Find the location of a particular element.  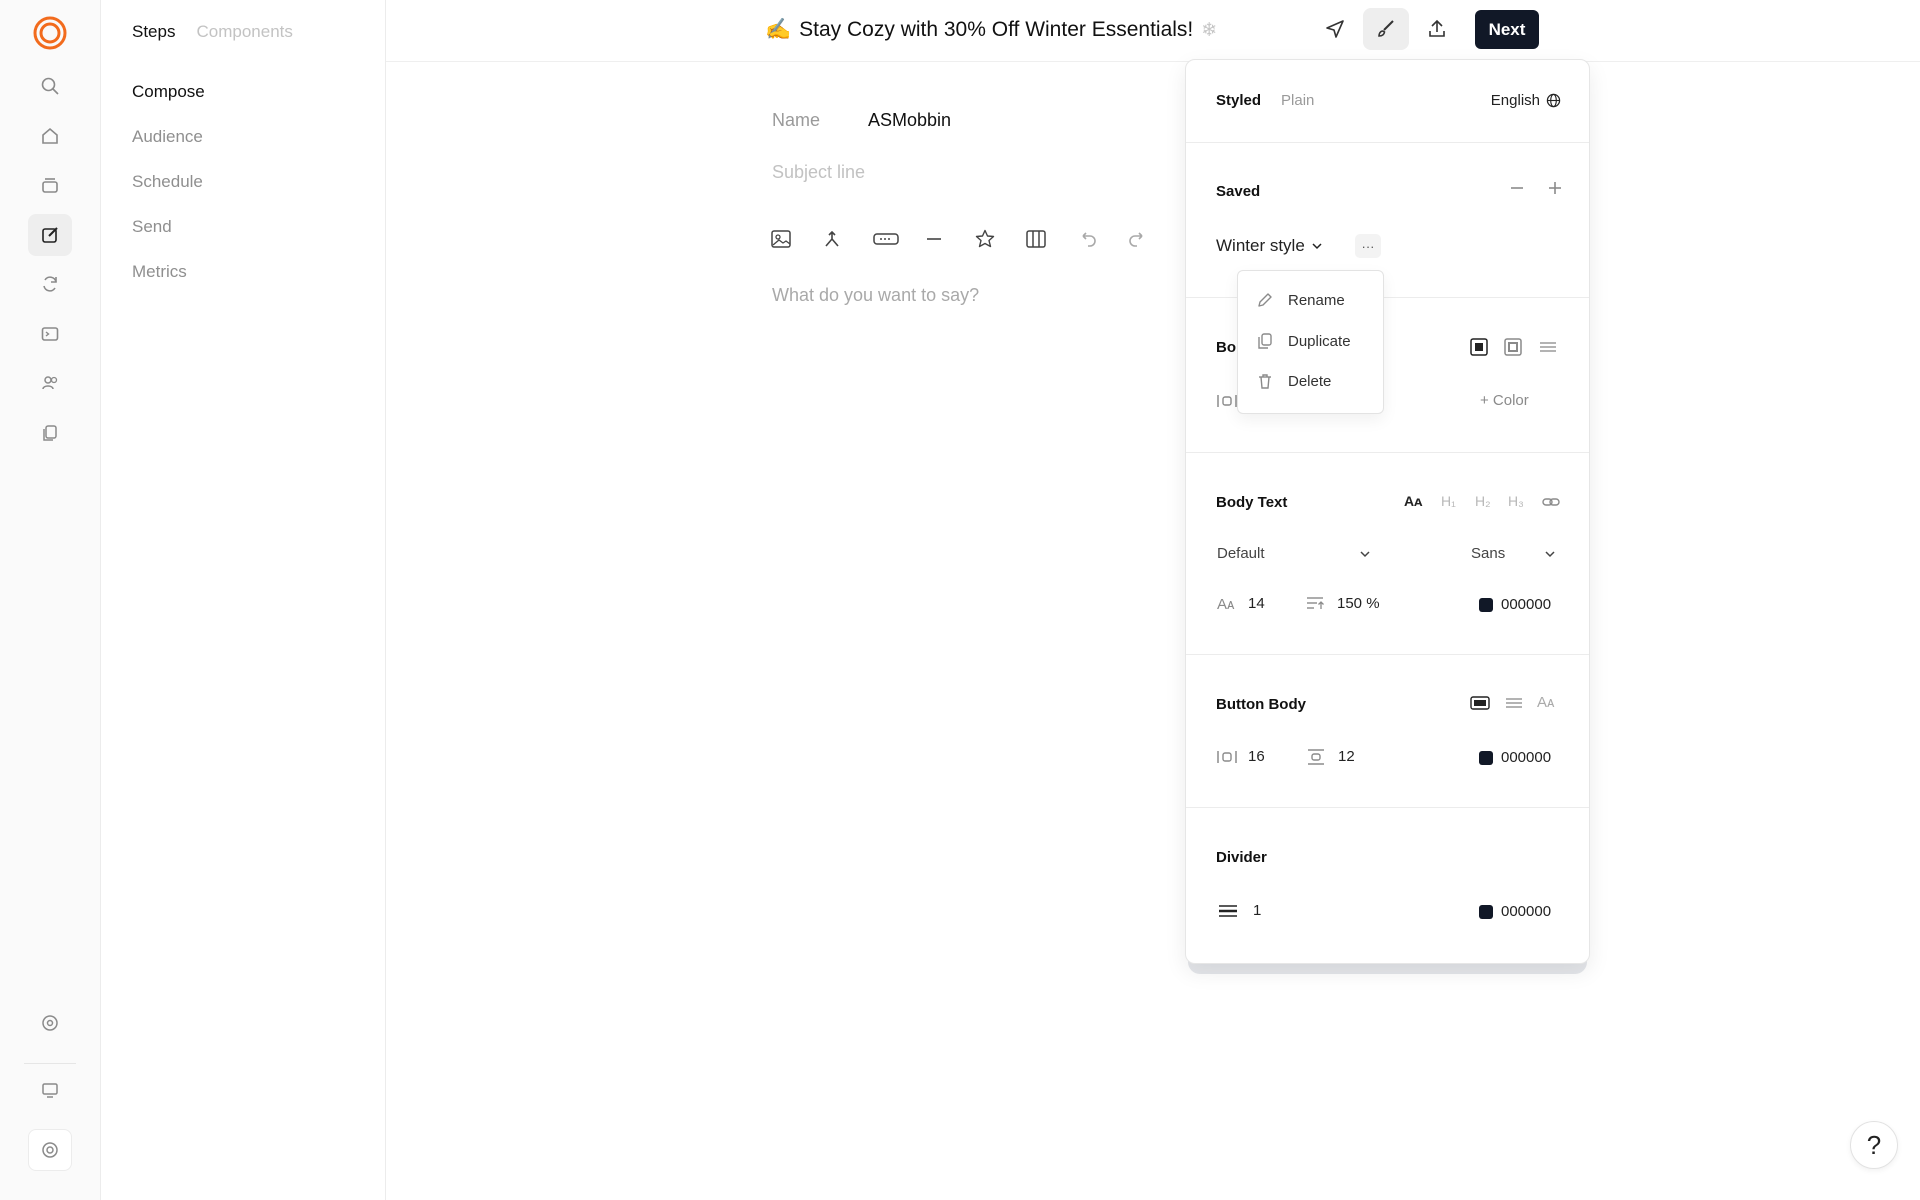

divider-color: 000000 is located at coordinates (1515, 911).